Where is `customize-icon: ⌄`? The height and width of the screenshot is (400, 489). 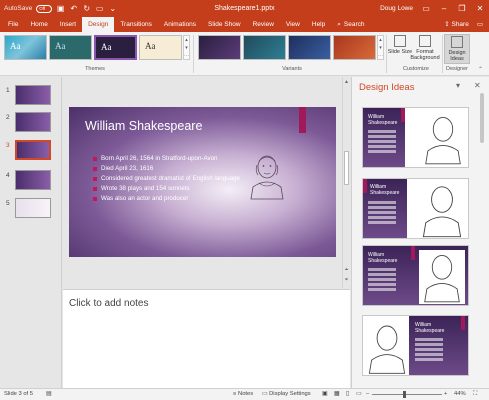
customize-icon: ⌄ is located at coordinates (112, 8).